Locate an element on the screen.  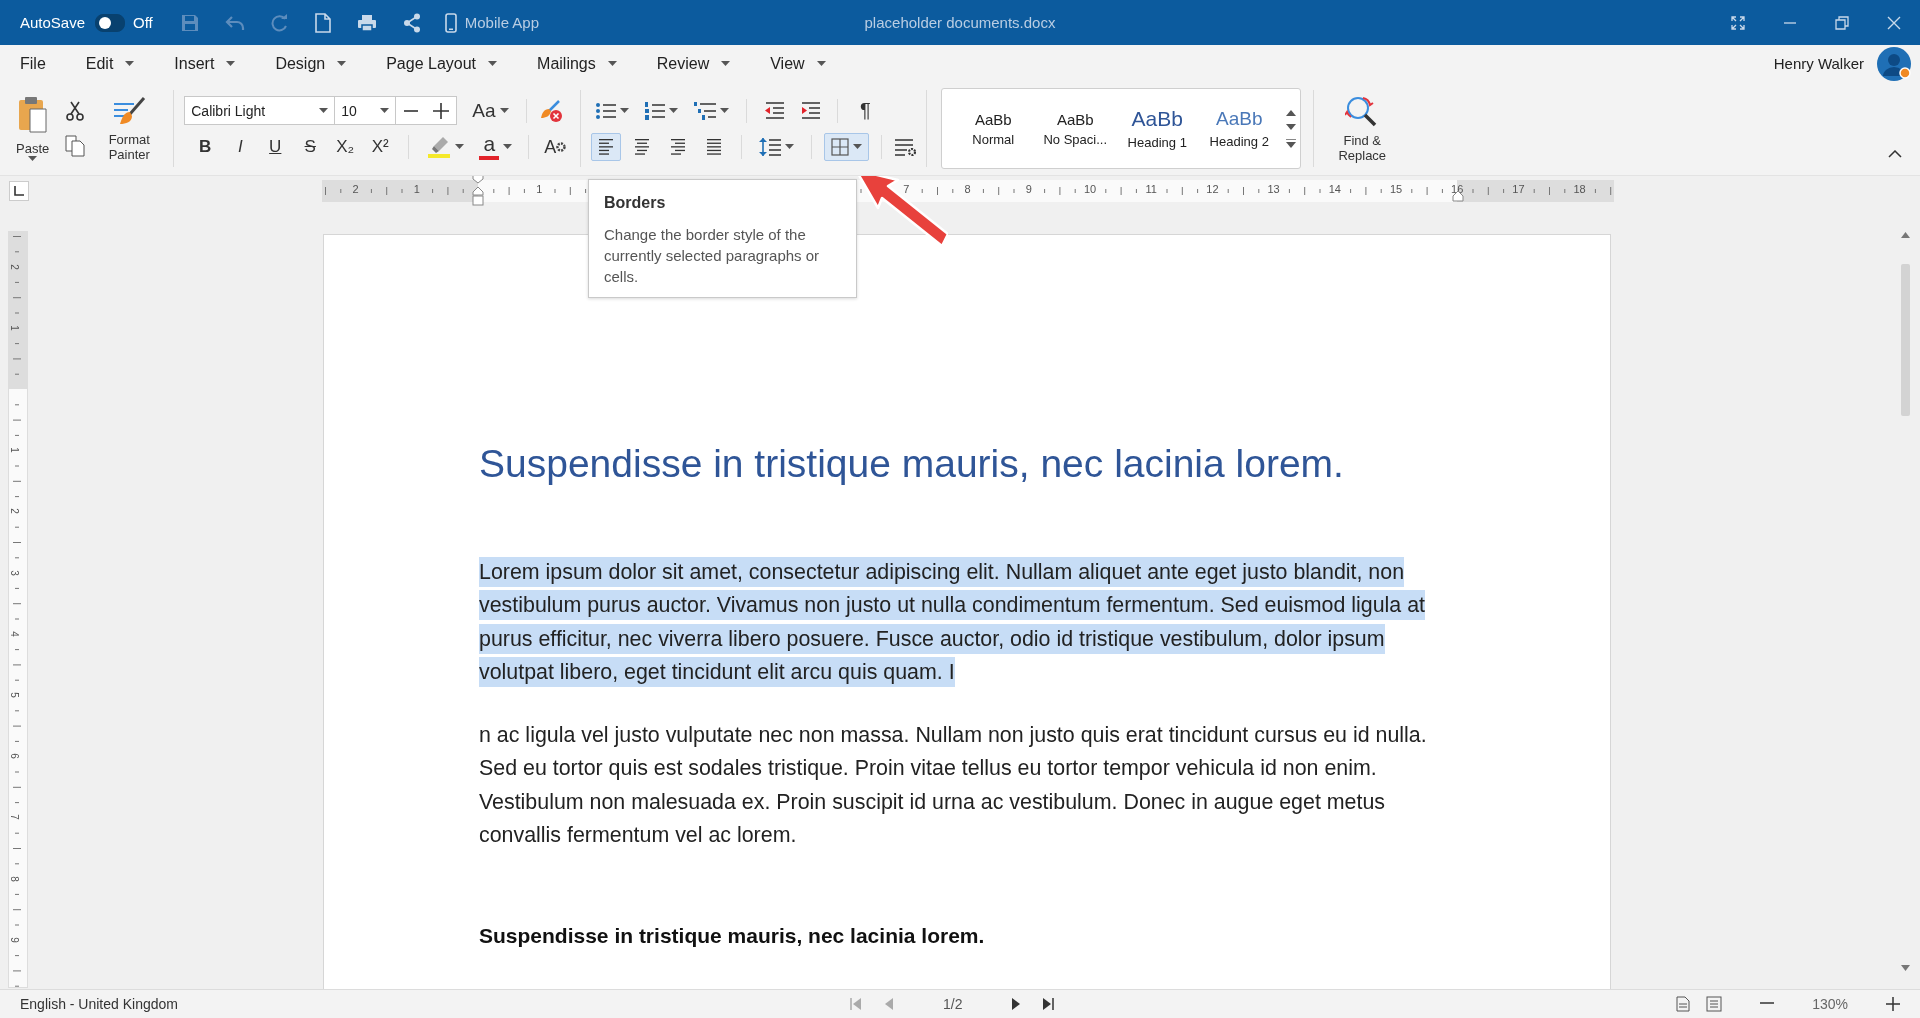
ruler-number: 17 is located at coordinates (1518, 189).